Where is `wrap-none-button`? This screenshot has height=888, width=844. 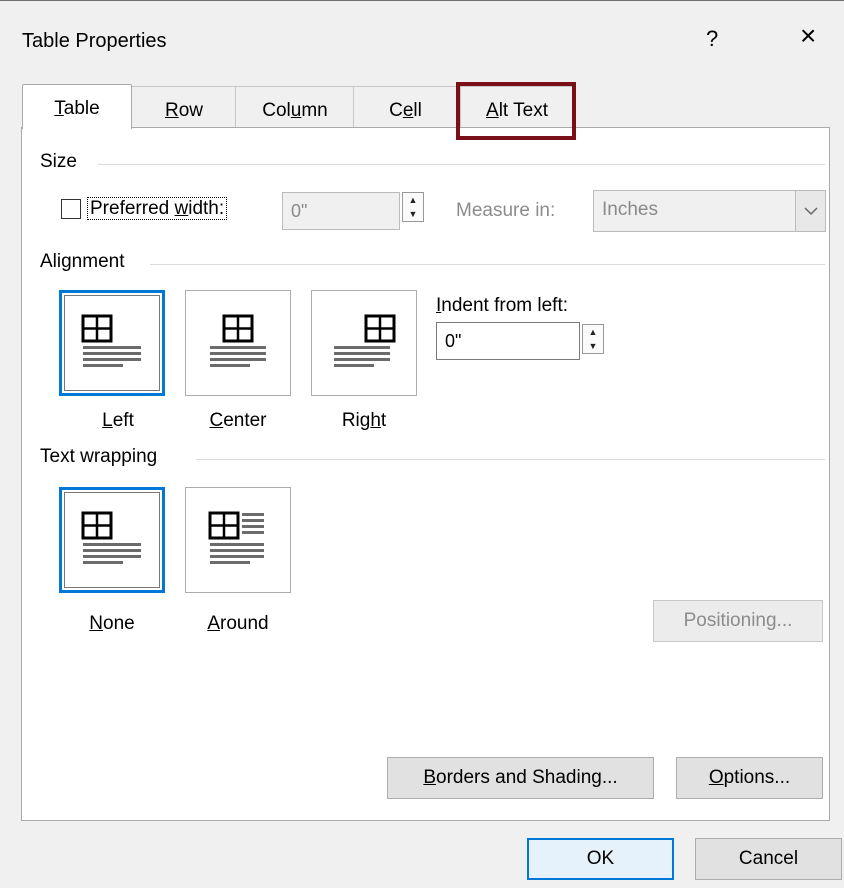 wrap-none-button is located at coordinates (112, 540).